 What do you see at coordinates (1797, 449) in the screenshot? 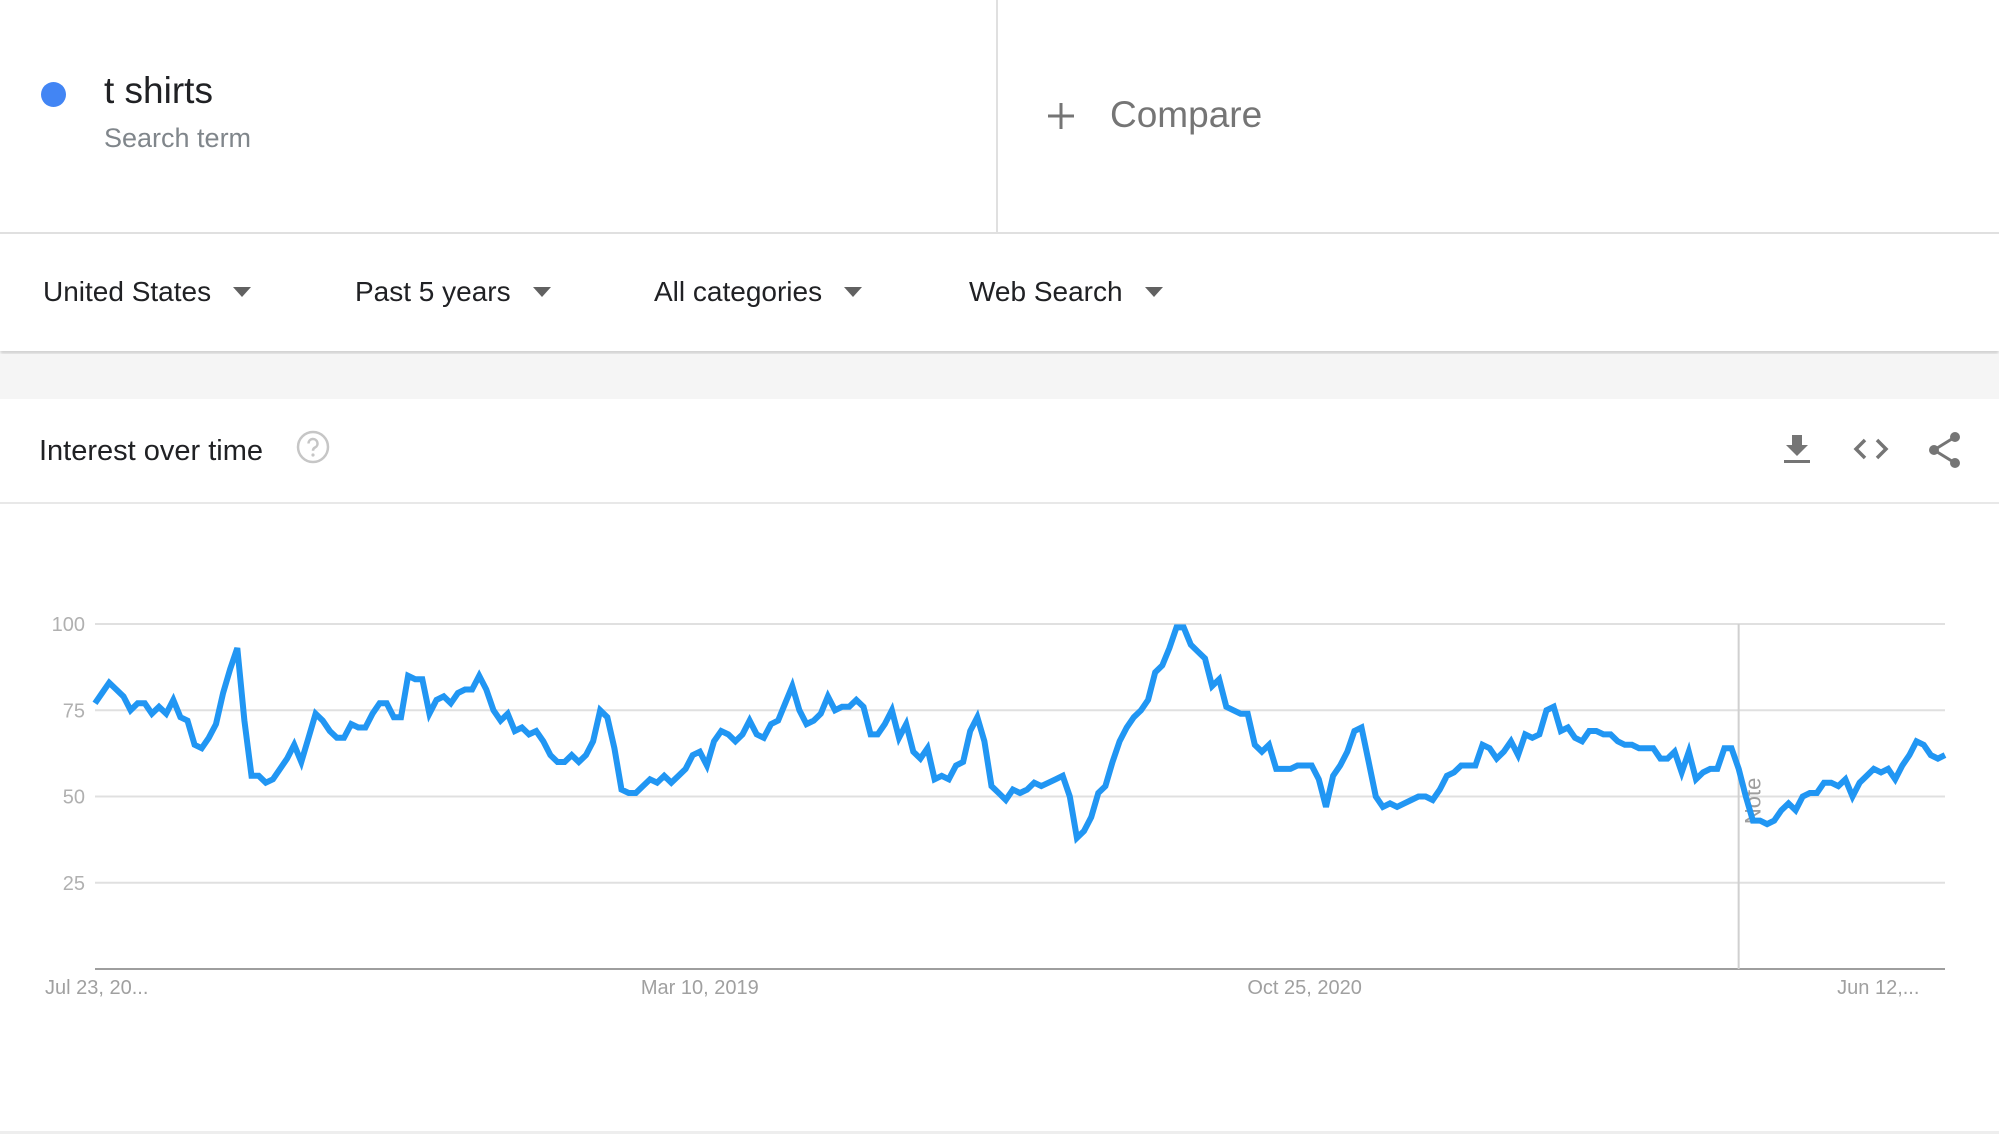
I see `download-icon` at bounding box center [1797, 449].